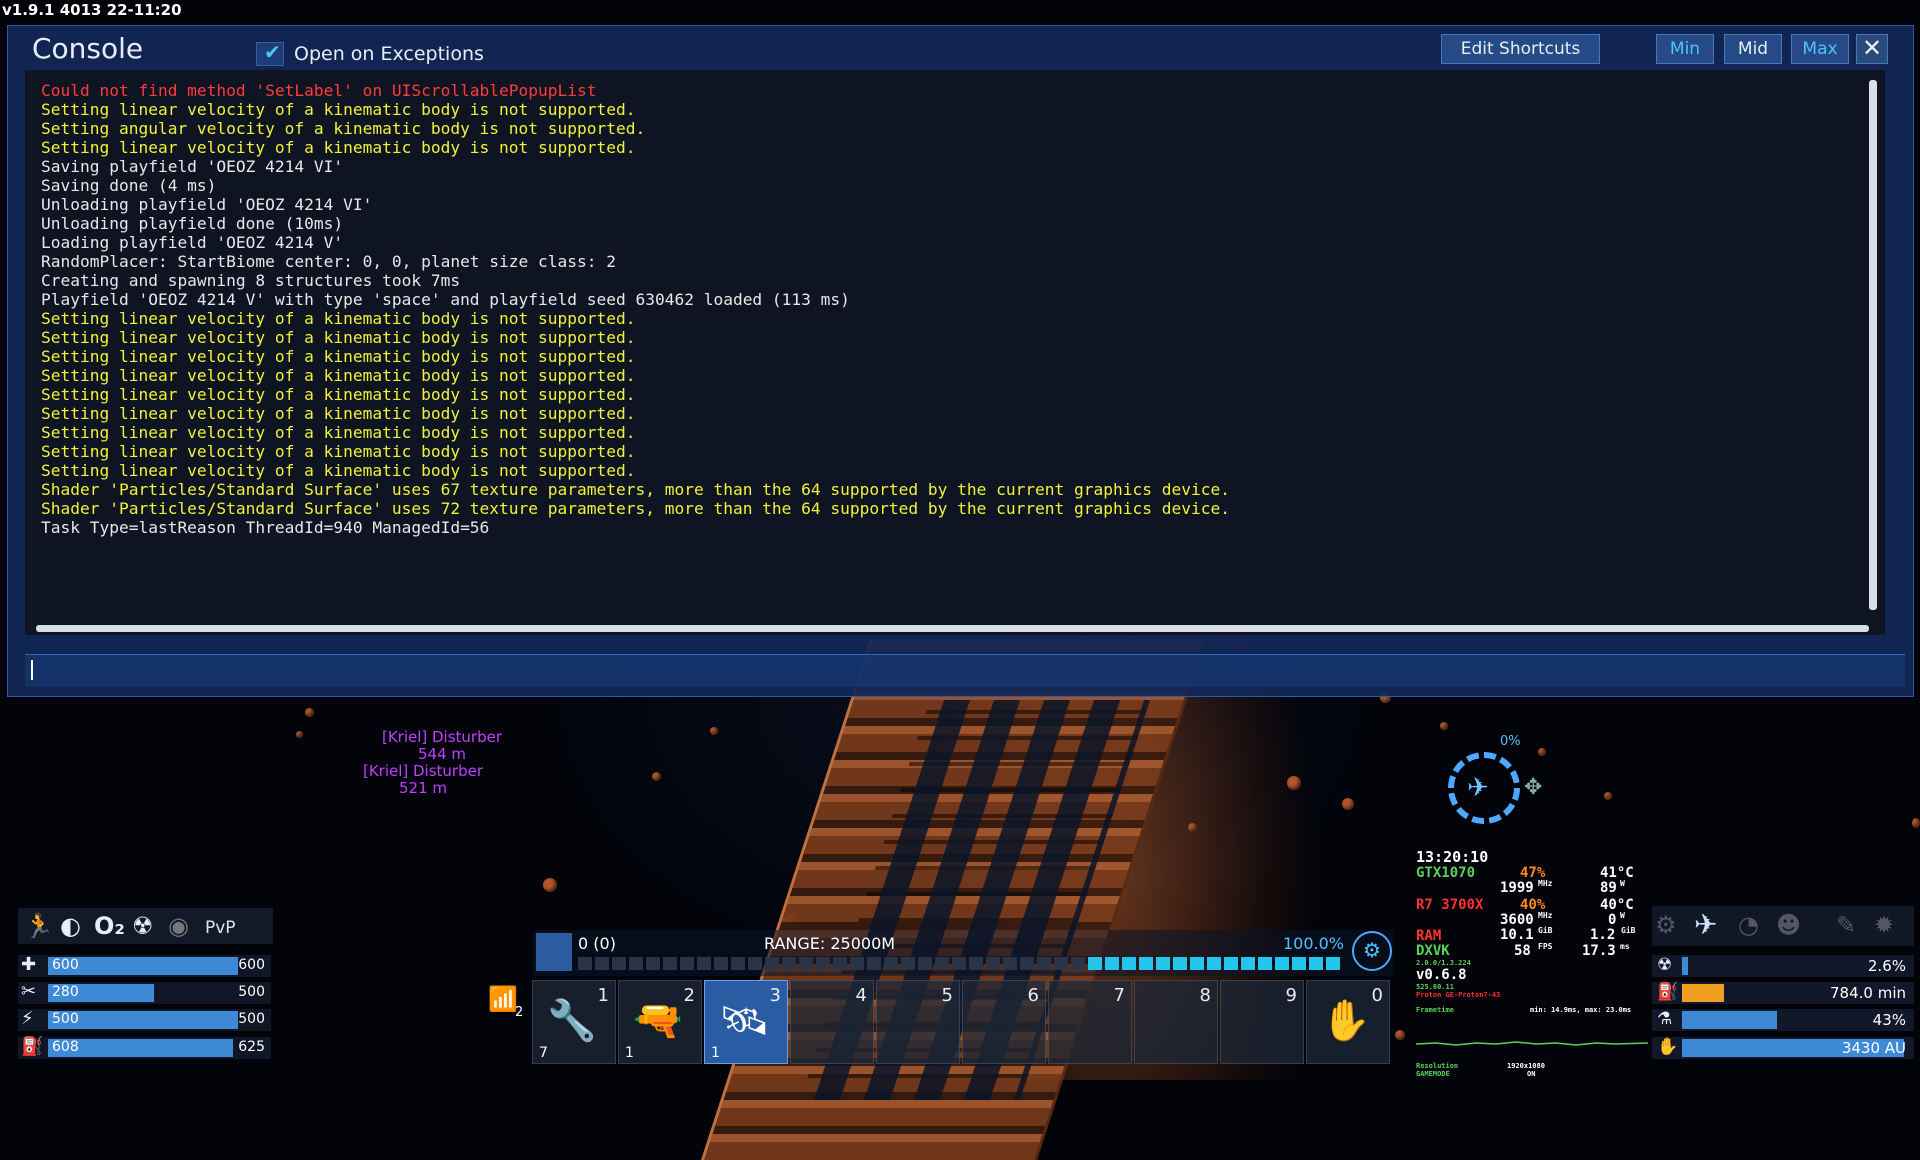 The image size is (1920, 1160). Describe the element at coordinates (1446, 873) in the screenshot. I see `gpu-name: GTX1070` at that location.